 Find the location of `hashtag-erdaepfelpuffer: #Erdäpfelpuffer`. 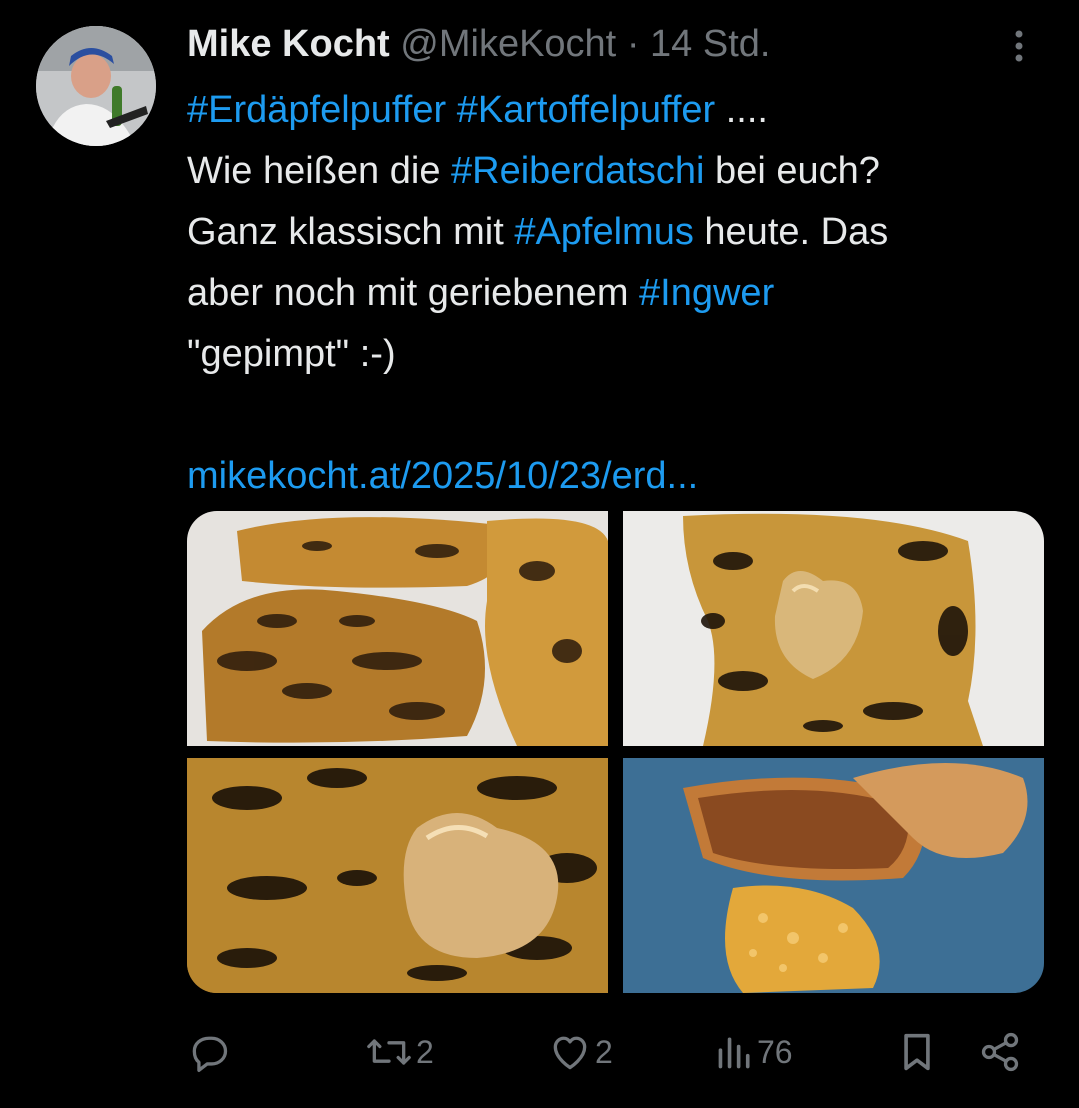

hashtag-erdaepfelpuffer: #Erdäpfelpuffer is located at coordinates (316, 110).